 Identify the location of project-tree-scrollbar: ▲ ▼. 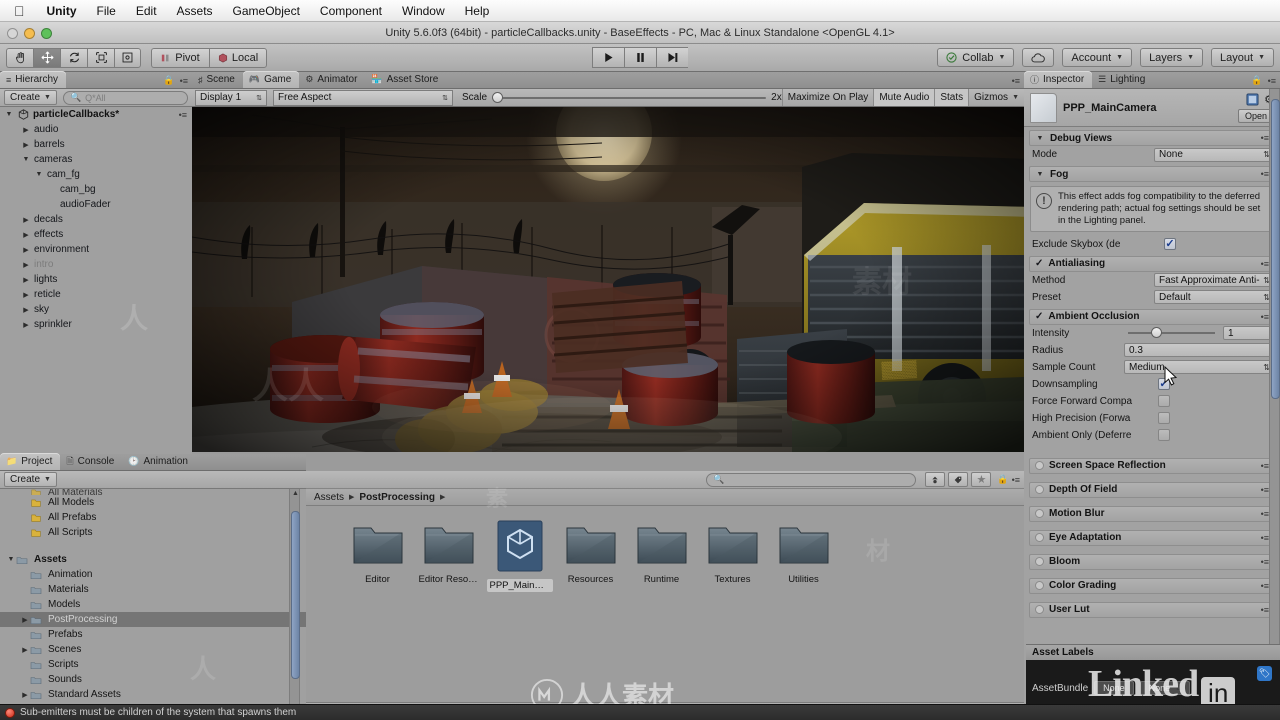
(294, 604).